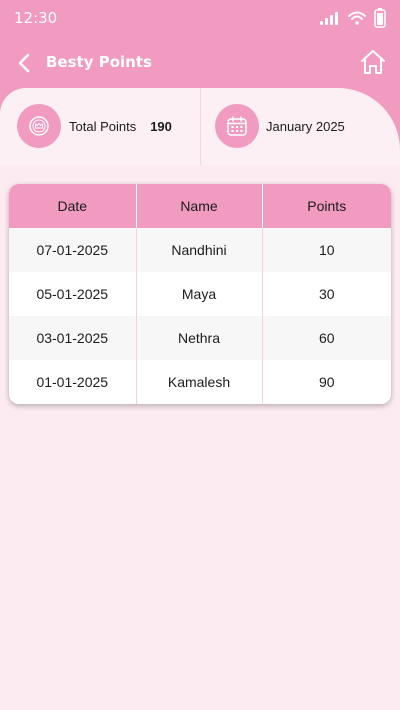 This screenshot has width=400, height=710. Describe the element at coordinates (200, 20) in the screenshot. I see `status-bar: 12:30` at that location.